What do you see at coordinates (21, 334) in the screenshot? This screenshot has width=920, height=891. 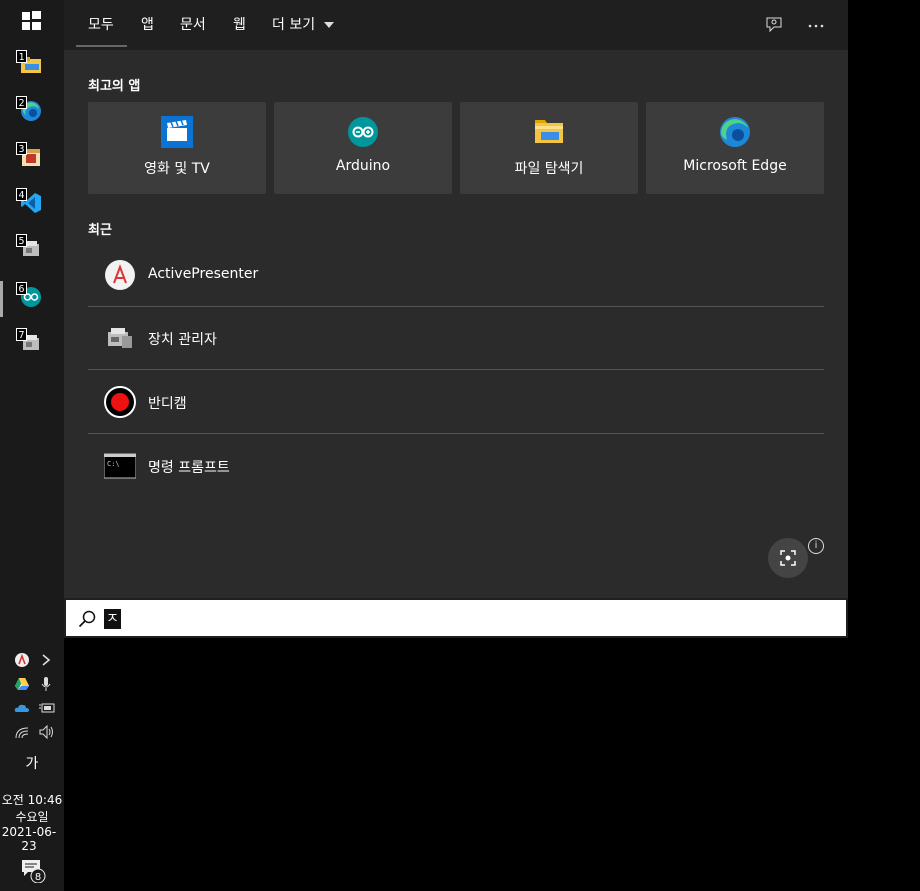 I see `taskbar-app-number: 7` at bounding box center [21, 334].